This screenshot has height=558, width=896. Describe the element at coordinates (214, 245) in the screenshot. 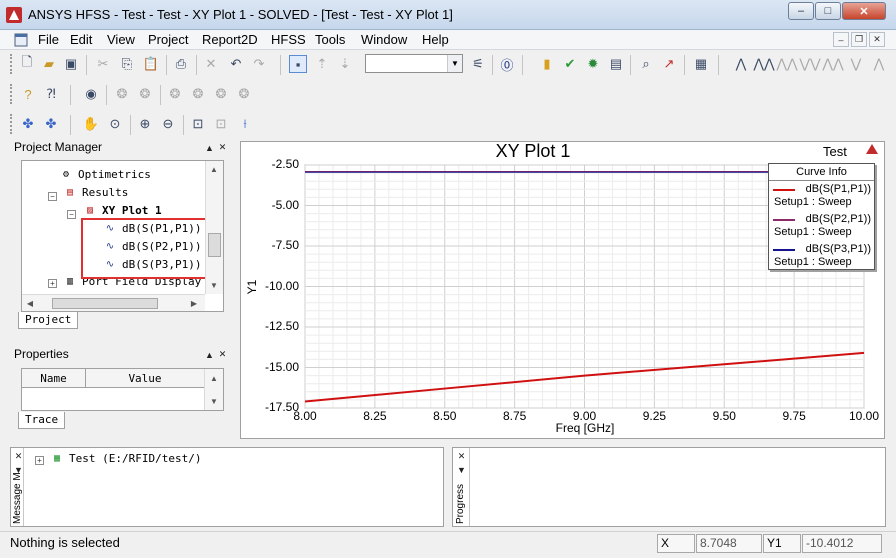

I see `tree-scroll-thumb` at that location.